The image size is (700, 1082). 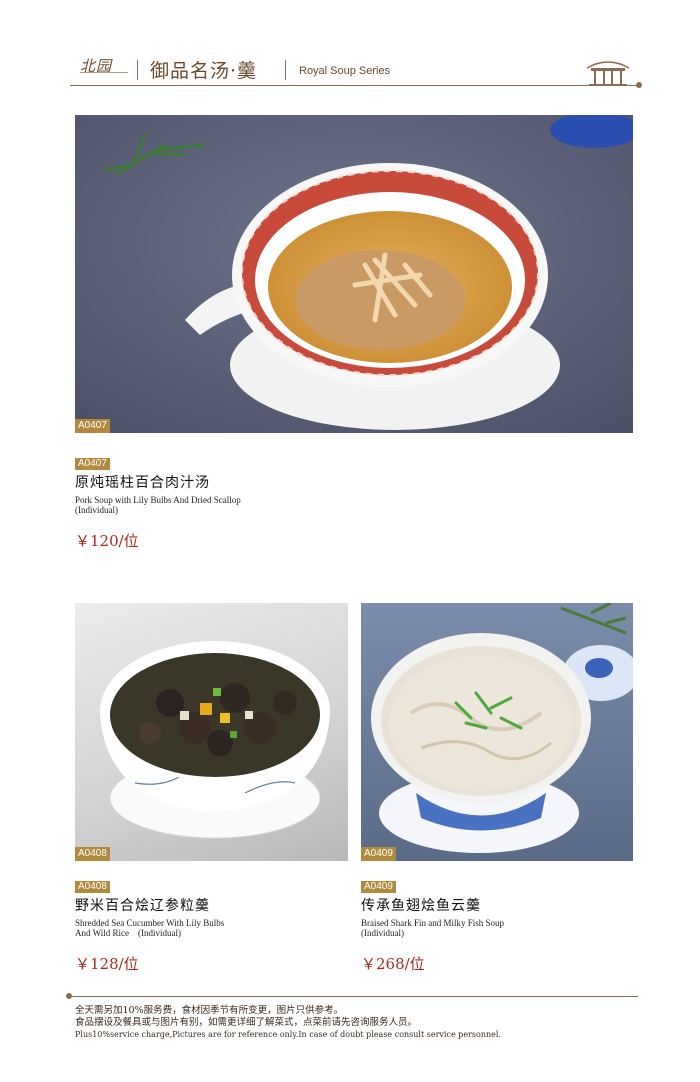 What do you see at coordinates (92, 887) in the screenshot?
I see `item-code: A0408` at bounding box center [92, 887].